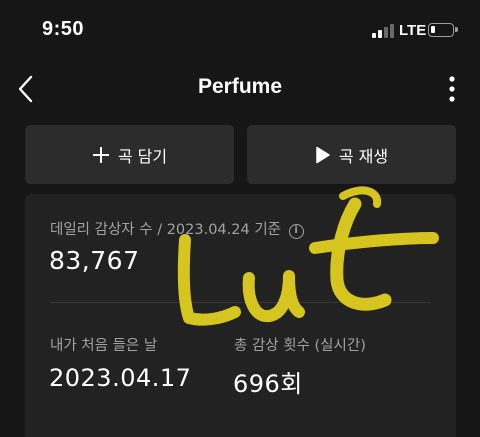 This screenshot has width=480, height=437. What do you see at coordinates (433, 29) in the screenshot?
I see `battery-level` at bounding box center [433, 29].